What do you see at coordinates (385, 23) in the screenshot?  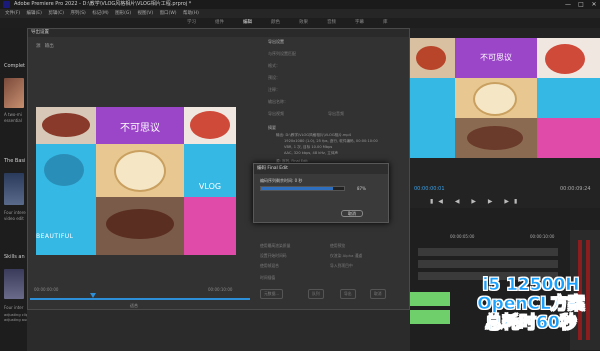 I see `tab-libraries: 库` at bounding box center [385, 23].